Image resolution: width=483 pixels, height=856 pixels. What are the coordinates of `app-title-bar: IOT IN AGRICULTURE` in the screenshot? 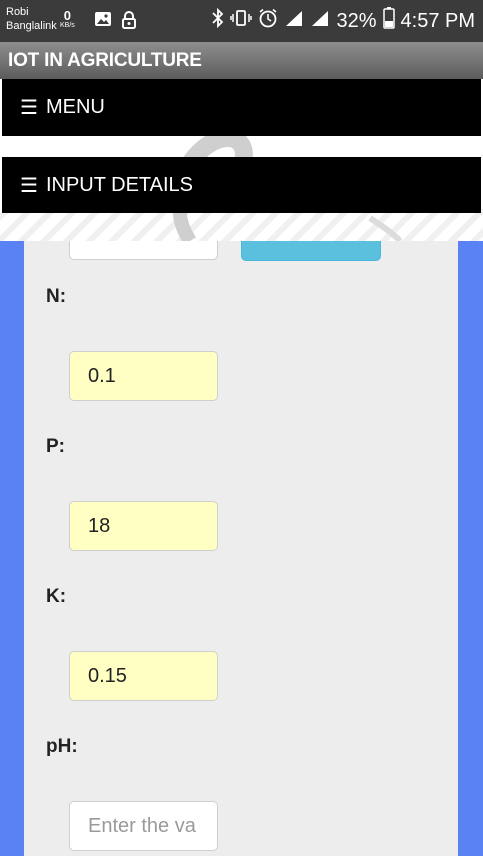 It's located at (241, 60).